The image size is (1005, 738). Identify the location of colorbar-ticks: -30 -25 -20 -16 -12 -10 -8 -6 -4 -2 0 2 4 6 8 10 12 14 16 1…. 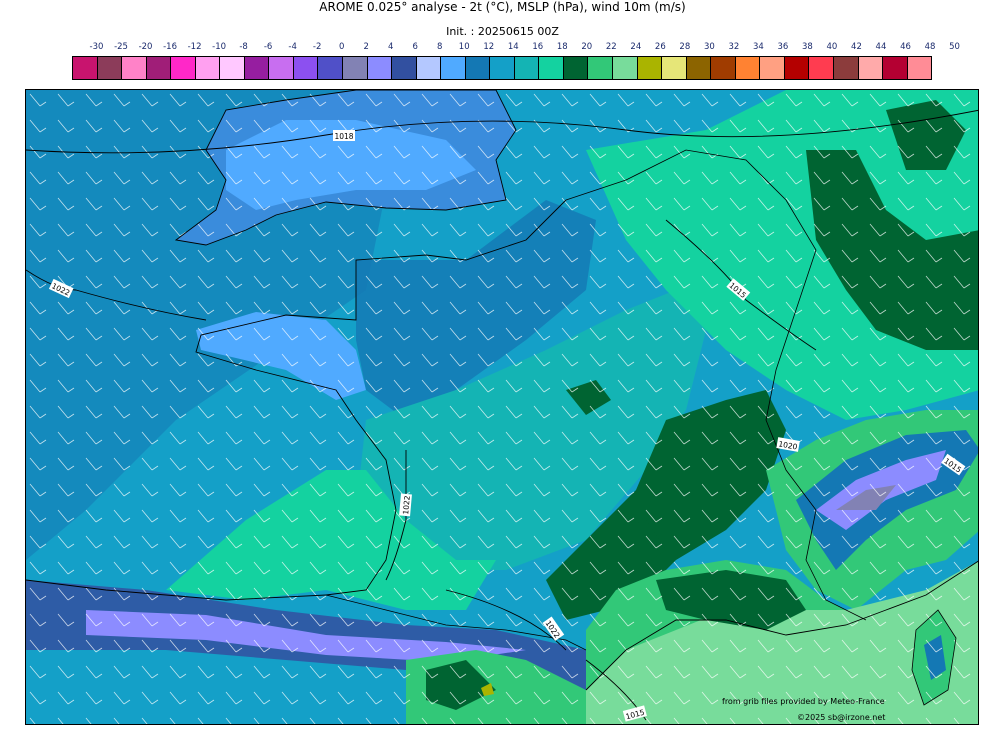
(516, 48).